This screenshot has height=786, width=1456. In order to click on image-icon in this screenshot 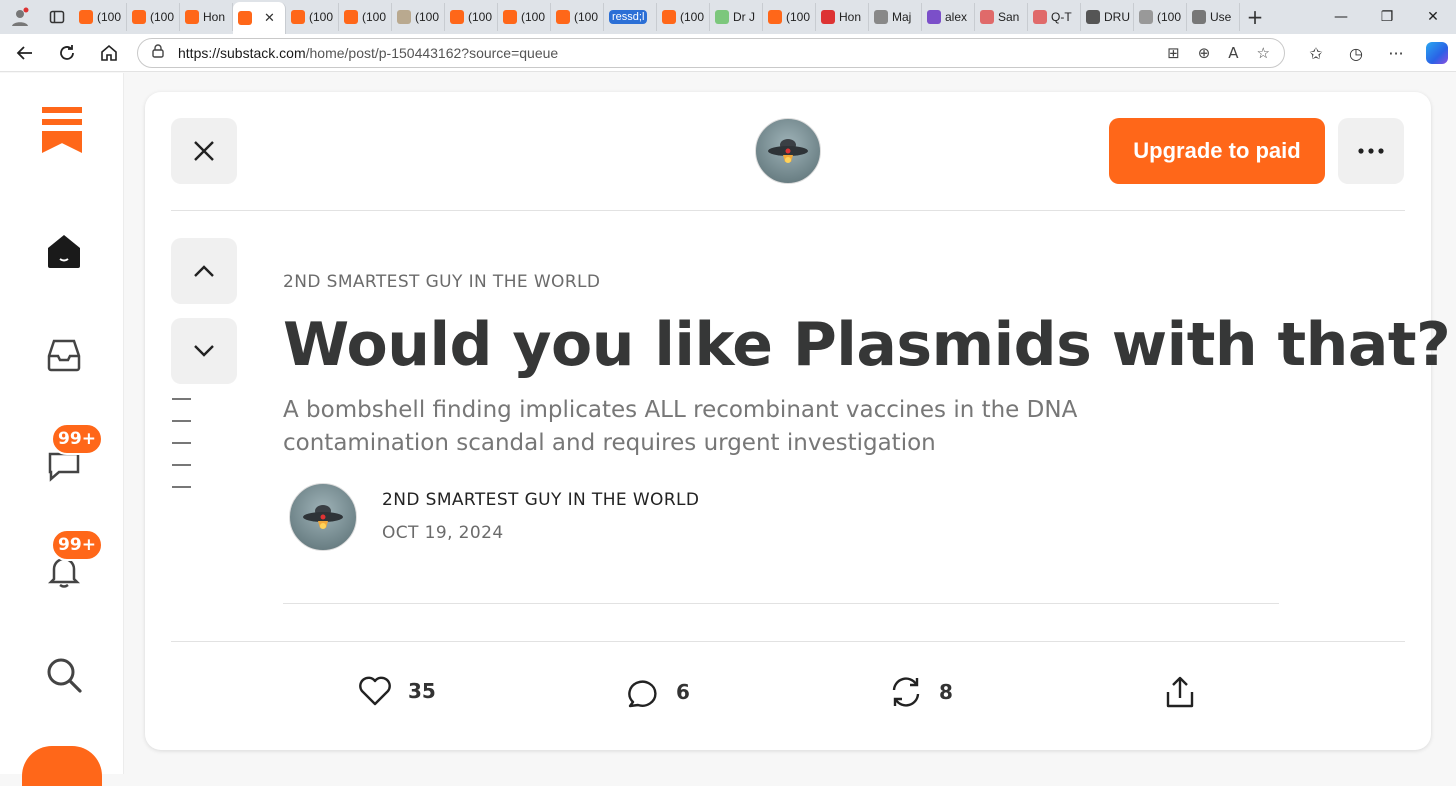, I will do `click(1146, 17)`.